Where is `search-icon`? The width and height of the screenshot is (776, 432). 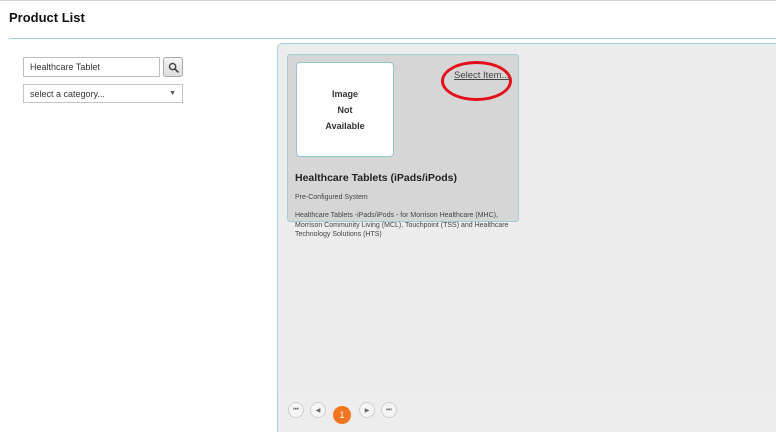 search-icon is located at coordinates (173, 67).